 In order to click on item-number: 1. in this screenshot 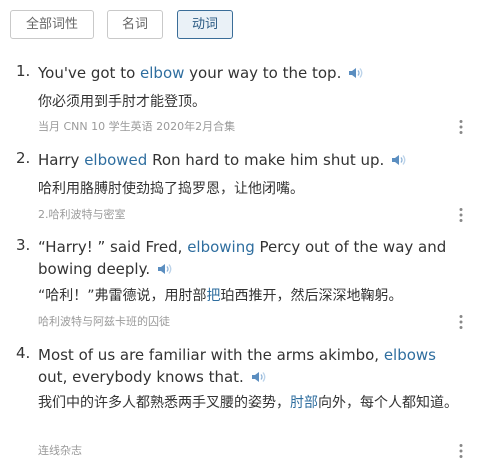, I will do `click(23, 71)`.